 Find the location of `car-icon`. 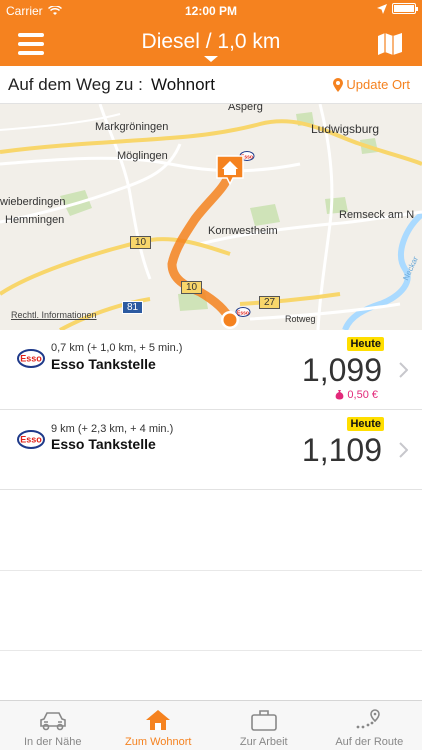

car-icon is located at coordinates (52, 721).